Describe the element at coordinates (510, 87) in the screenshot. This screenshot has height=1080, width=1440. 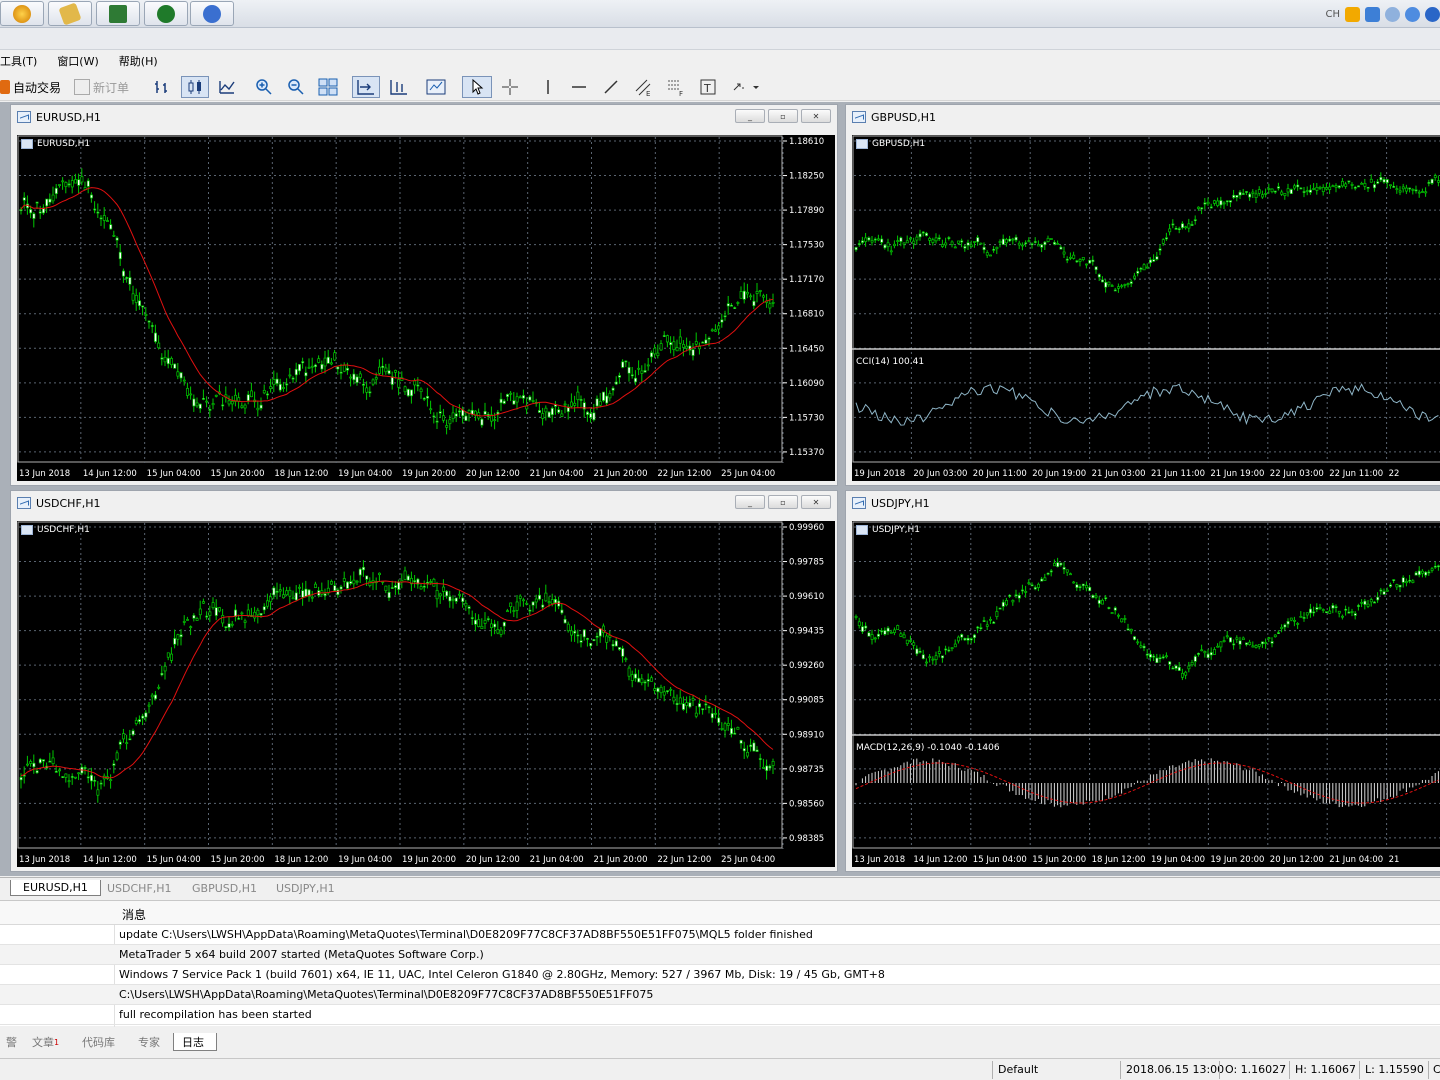
I see `crosshair-button` at that location.